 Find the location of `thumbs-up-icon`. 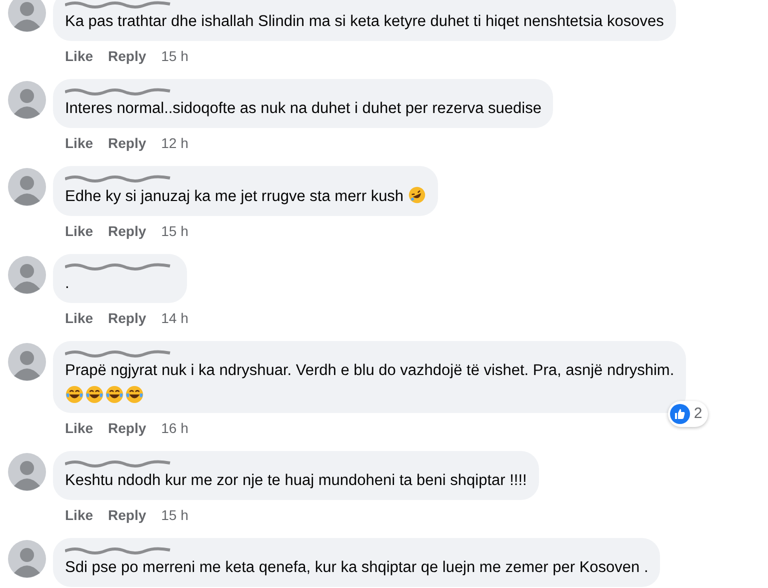

thumbs-up-icon is located at coordinates (680, 414).